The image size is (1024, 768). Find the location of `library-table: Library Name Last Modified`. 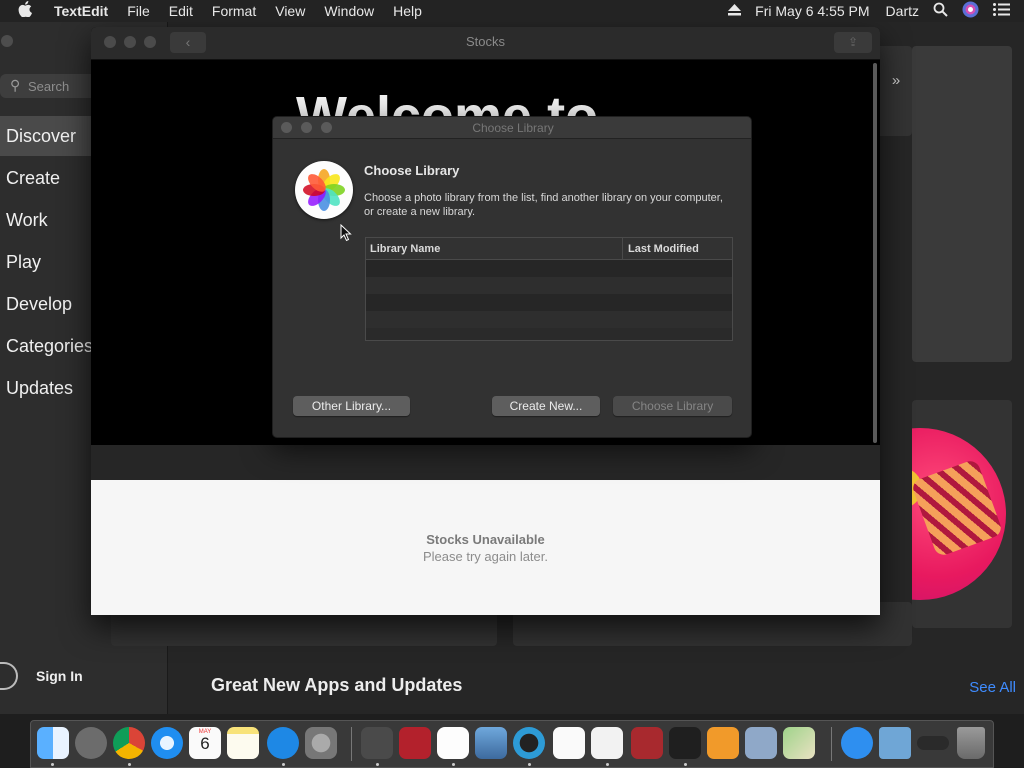

library-table: Library Name Last Modified is located at coordinates (549, 289).